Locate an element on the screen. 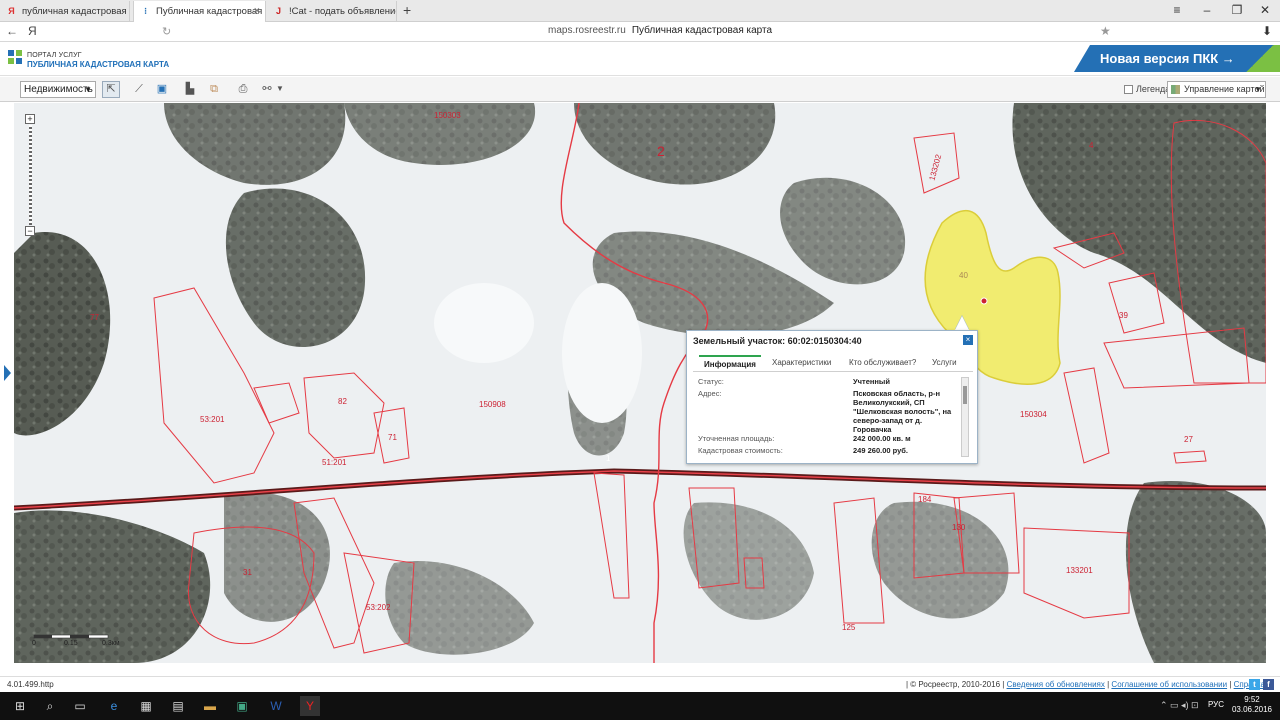 This screenshot has width=1280, height=720. zoom-slider is located at coordinates (30, 175).